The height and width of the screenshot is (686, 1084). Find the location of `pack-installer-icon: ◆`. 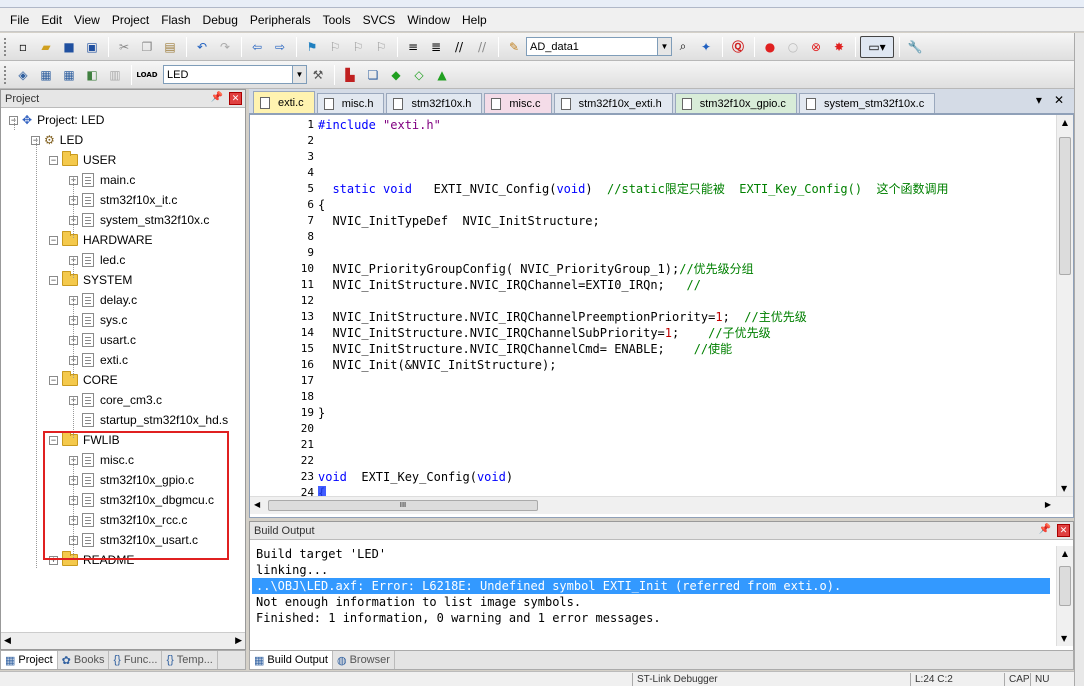

pack-installer-icon: ◆ is located at coordinates (396, 75).